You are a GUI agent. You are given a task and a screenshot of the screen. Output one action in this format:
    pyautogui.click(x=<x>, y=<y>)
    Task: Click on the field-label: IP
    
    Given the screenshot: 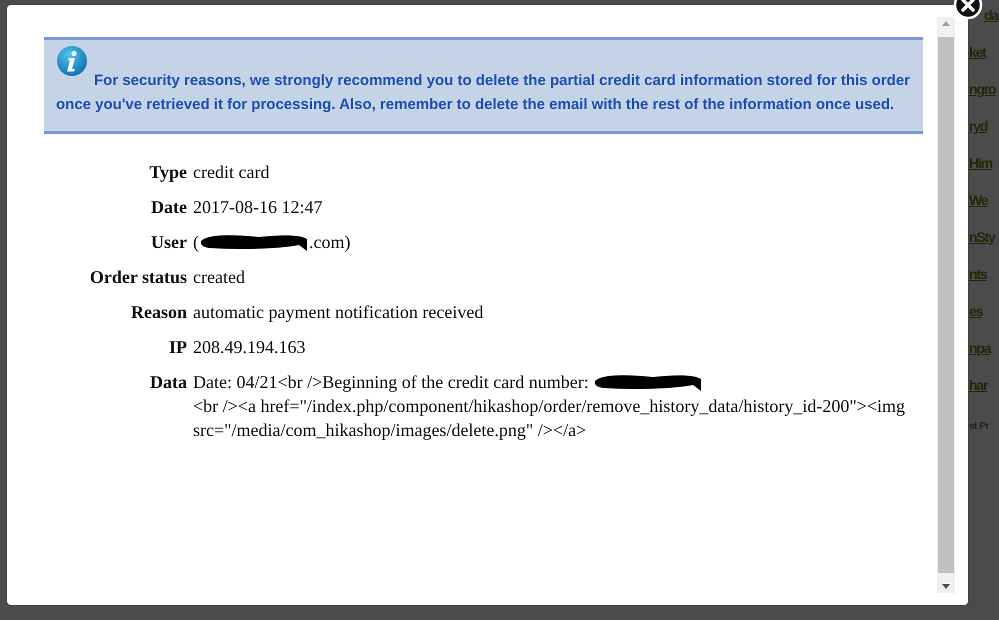 What is the action you would take?
    pyautogui.click(x=177, y=347)
    